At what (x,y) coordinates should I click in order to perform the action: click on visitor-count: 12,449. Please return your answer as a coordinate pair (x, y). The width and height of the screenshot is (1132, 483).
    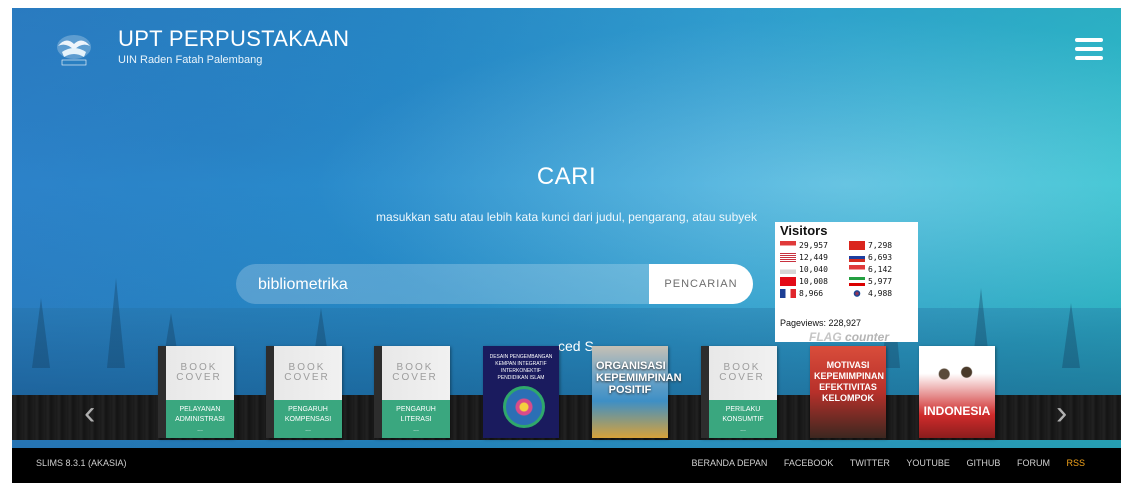
    Looking at the image, I should click on (813, 257).